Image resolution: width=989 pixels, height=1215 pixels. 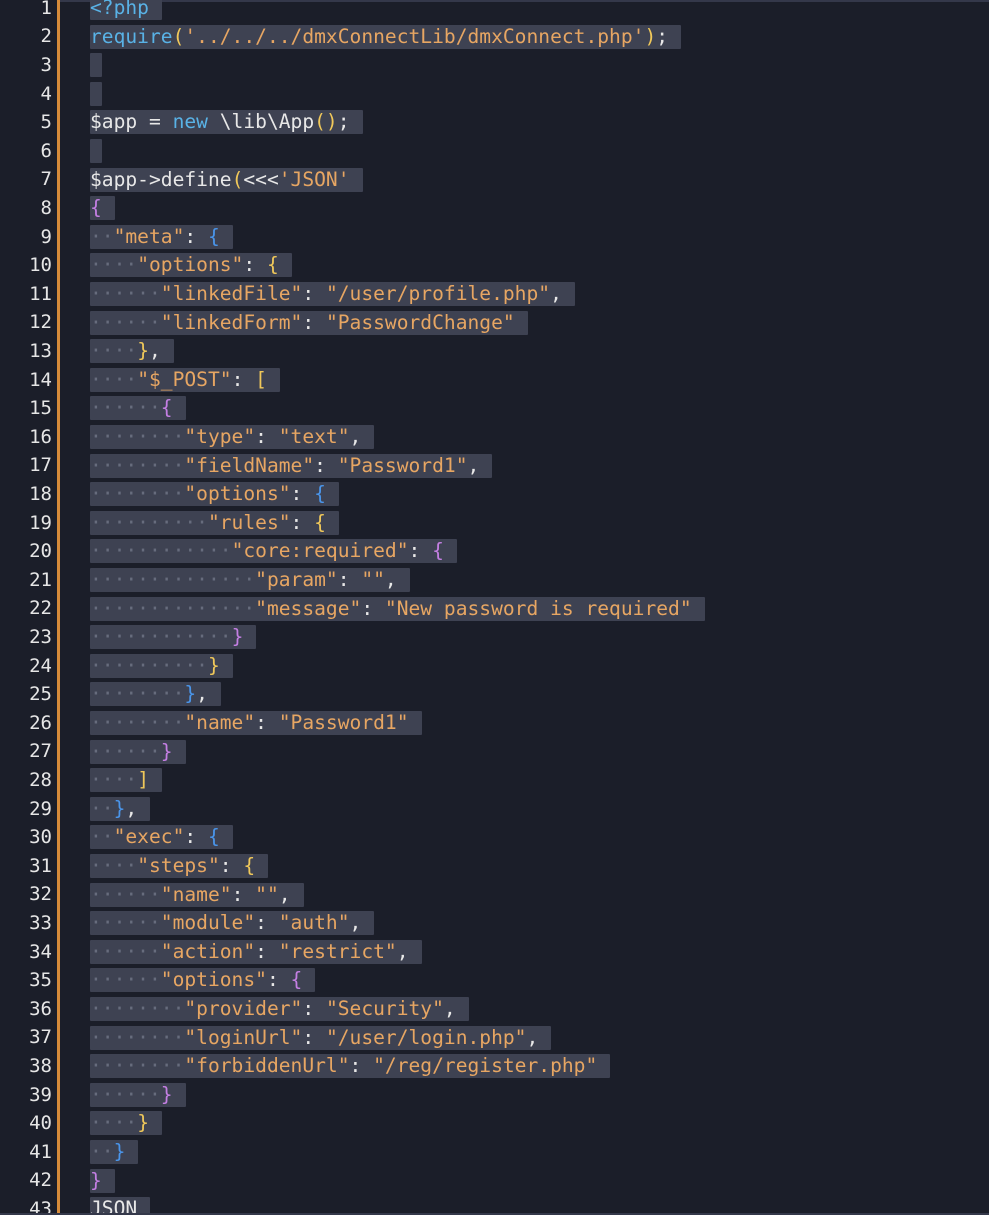 What do you see at coordinates (243, 1008) in the screenshot?
I see `code-token: "provider"` at bounding box center [243, 1008].